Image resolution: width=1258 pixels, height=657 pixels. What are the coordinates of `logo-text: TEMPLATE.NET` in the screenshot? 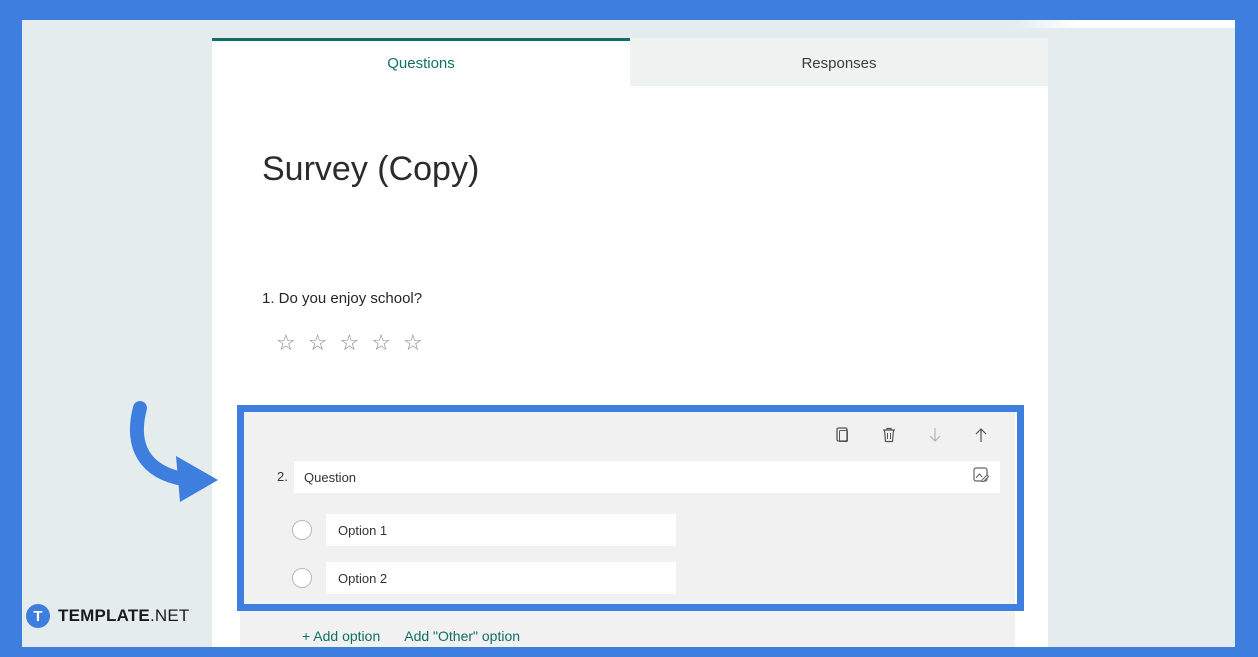 It's located at (123, 616).